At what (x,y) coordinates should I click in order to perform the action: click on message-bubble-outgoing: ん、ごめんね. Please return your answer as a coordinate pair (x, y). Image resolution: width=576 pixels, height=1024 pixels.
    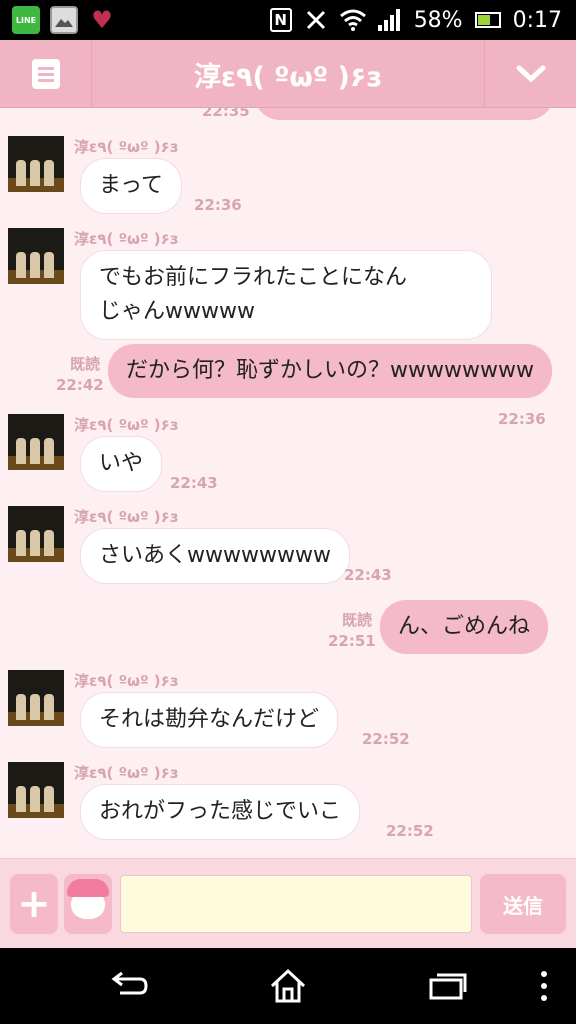
    Looking at the image, I should click on (464, 627).